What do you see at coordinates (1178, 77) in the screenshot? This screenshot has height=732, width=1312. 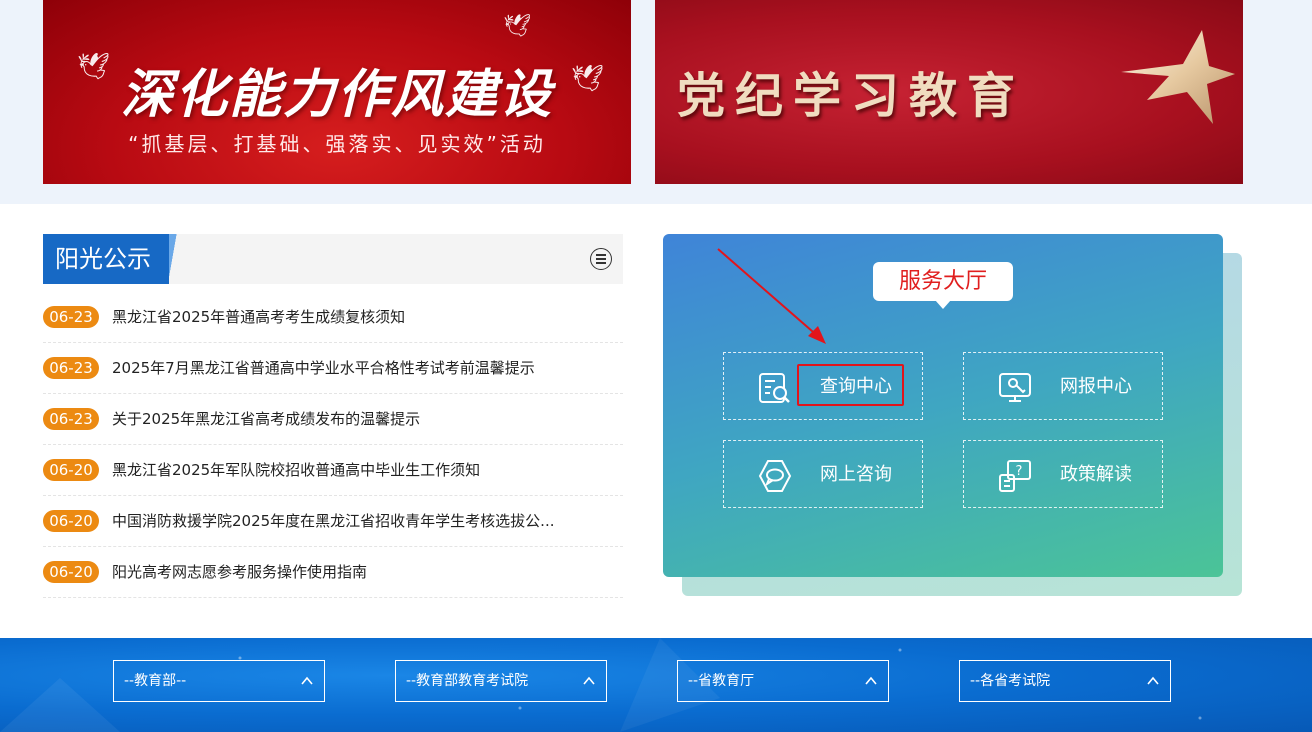 I see `star-icon` at bounding box center [1178, 77].